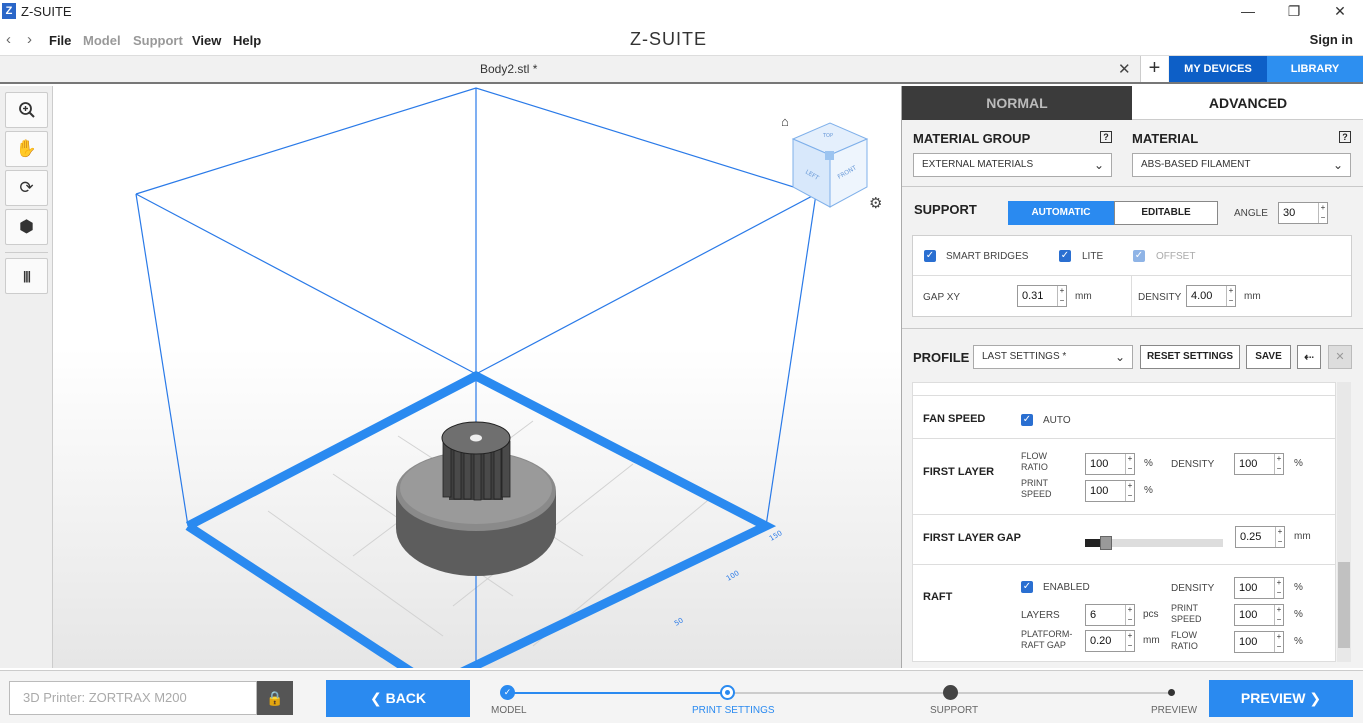 This screenshot has width=1363, height=723. What do you see at coordinates (26, 188) in the screenshot?
I see `rotate-tool-button: ⟳` at bounding box center [26, 188].